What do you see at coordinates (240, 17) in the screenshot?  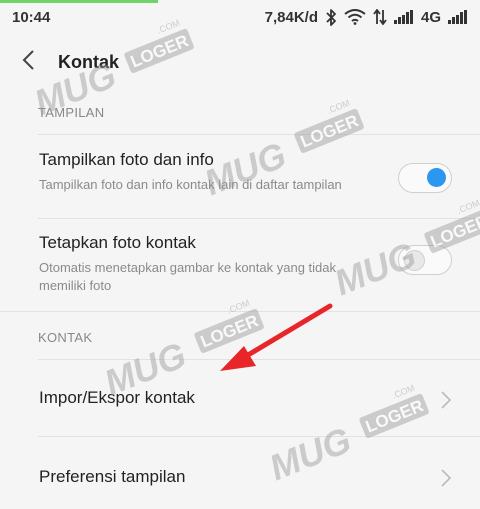 I see `status-bar: 10:44 7,84K/d 4G` at bounding box center [240, 17].